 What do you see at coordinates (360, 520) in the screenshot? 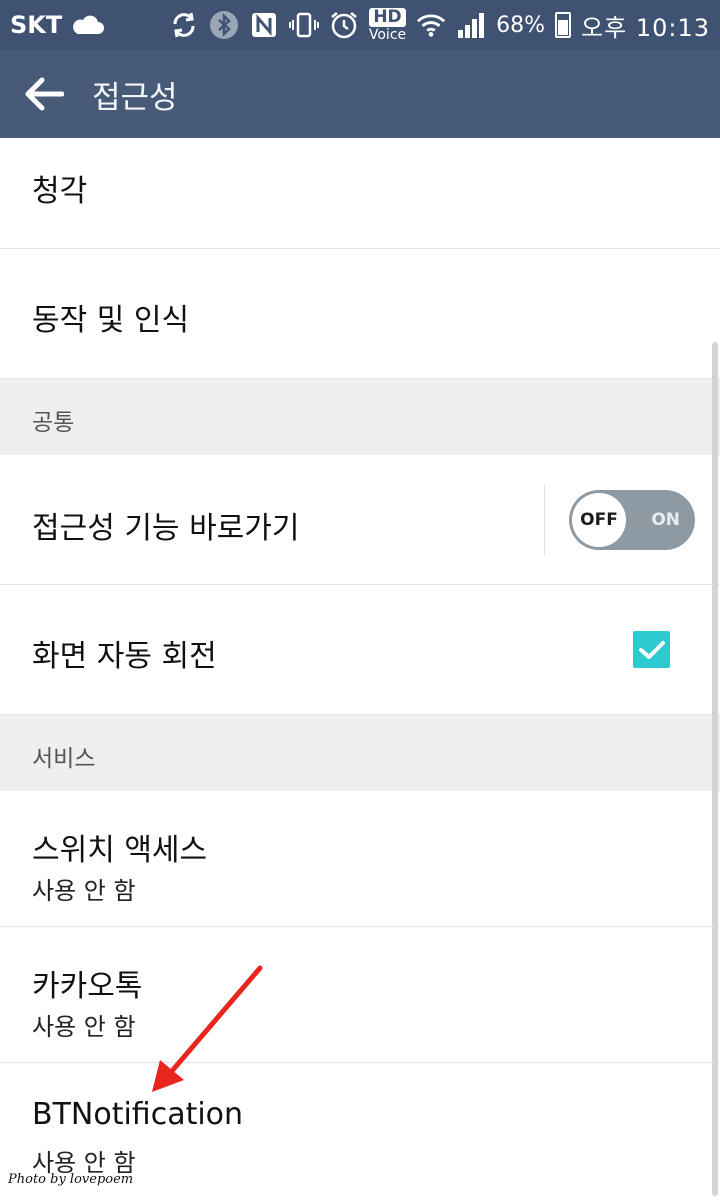
I see `list-item-accessibility-shortcut: 접근성 기능 바로가기 OFF ON` at bounding box center [360, 520].